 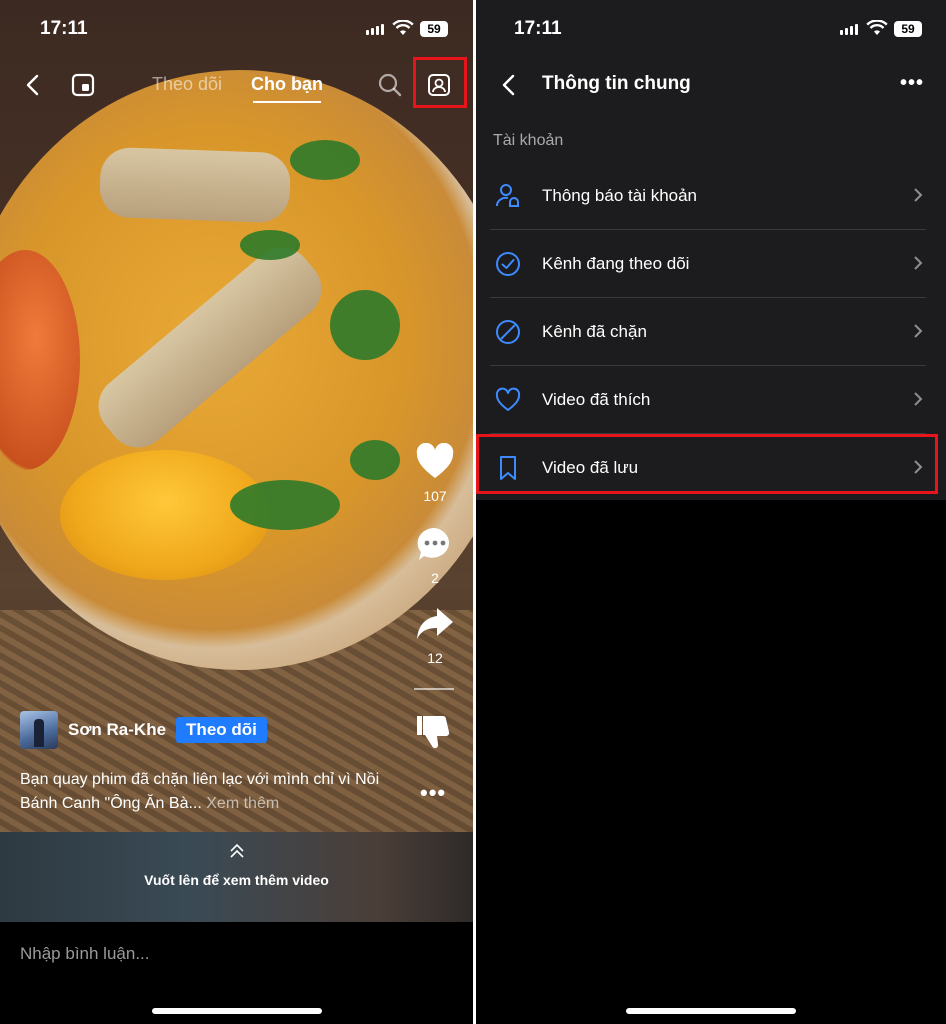 I want to click on menu-item-label: Kênh đang theo dõi, so click(x=616, y=263).